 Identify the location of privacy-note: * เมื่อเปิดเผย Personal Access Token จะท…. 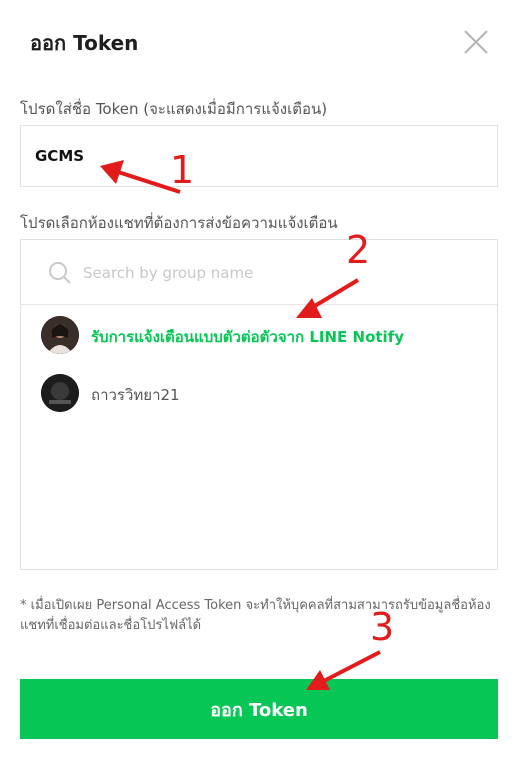
(255, 615).